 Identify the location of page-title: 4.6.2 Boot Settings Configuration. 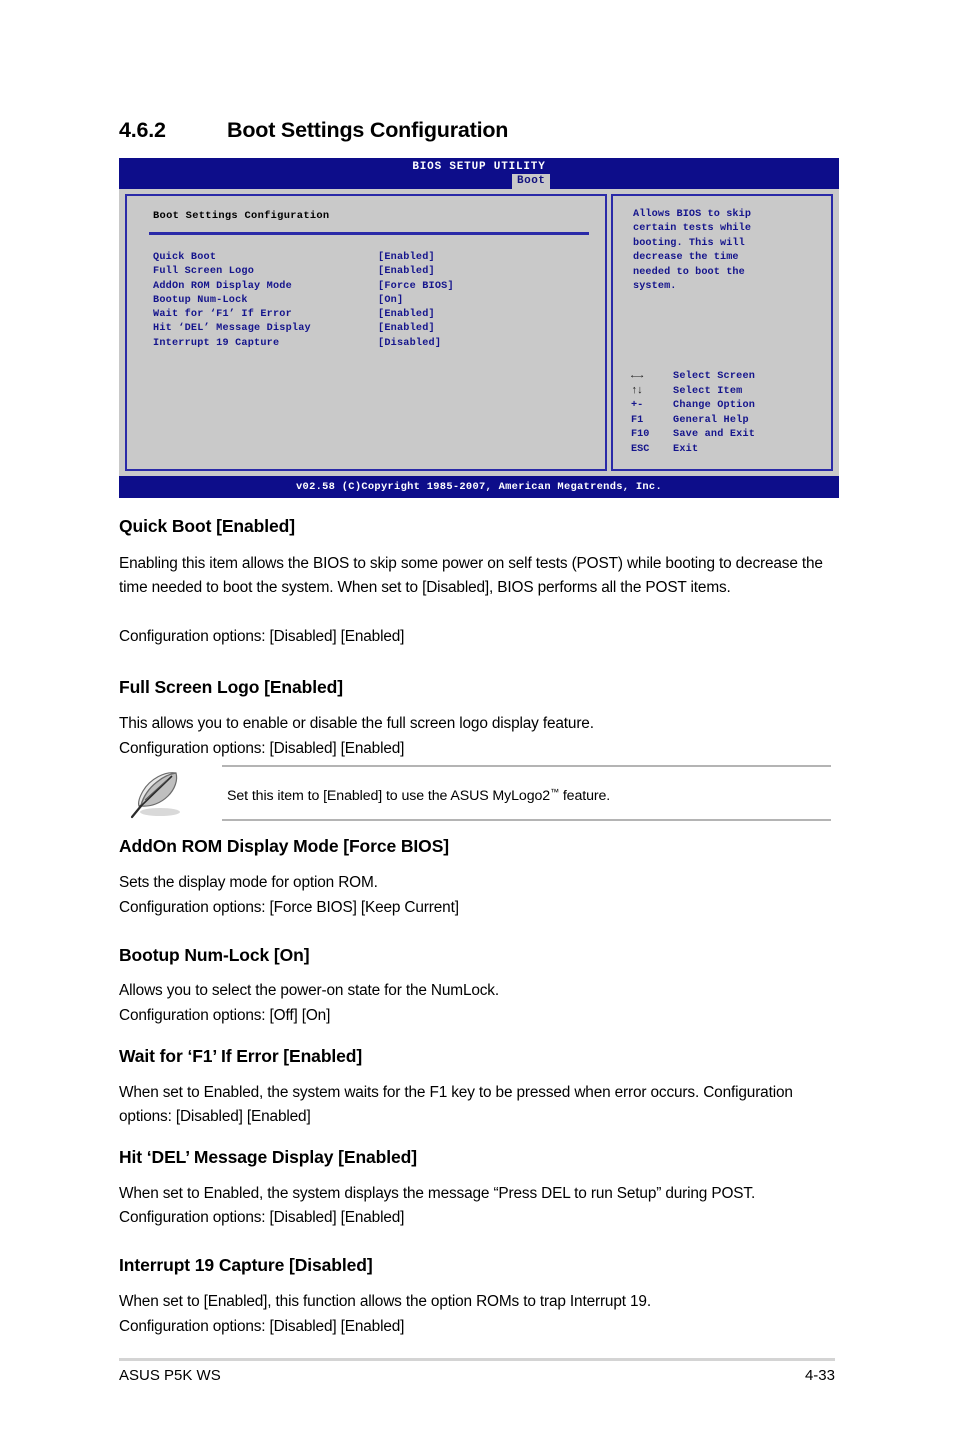
(499, 130).